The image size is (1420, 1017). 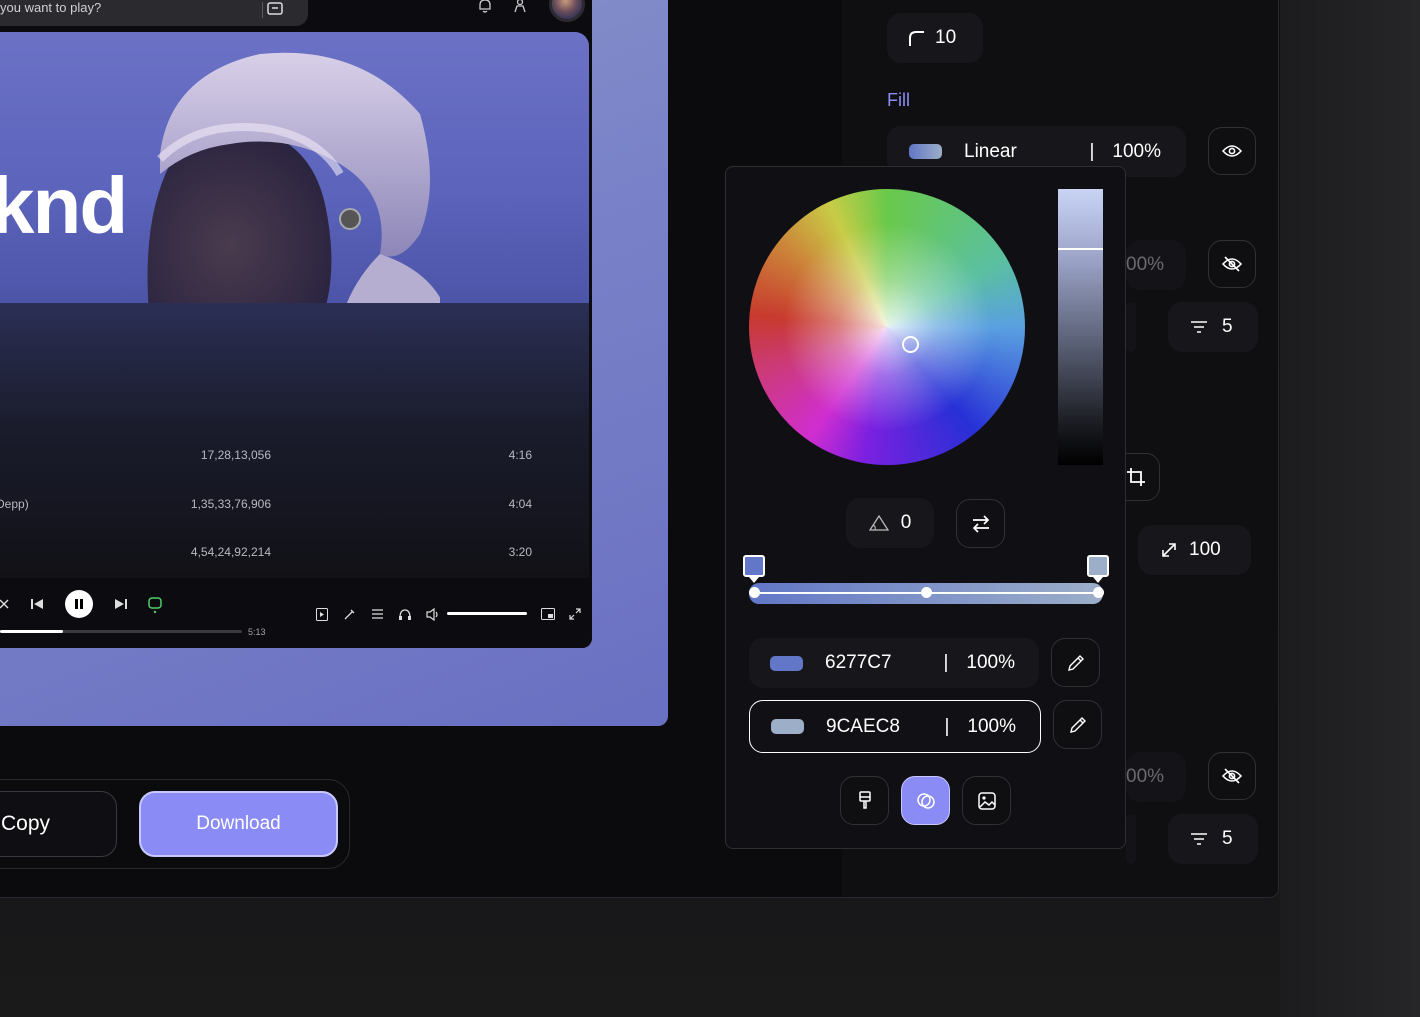 I want to click on fill-swatch, so click(x=925, y=151).